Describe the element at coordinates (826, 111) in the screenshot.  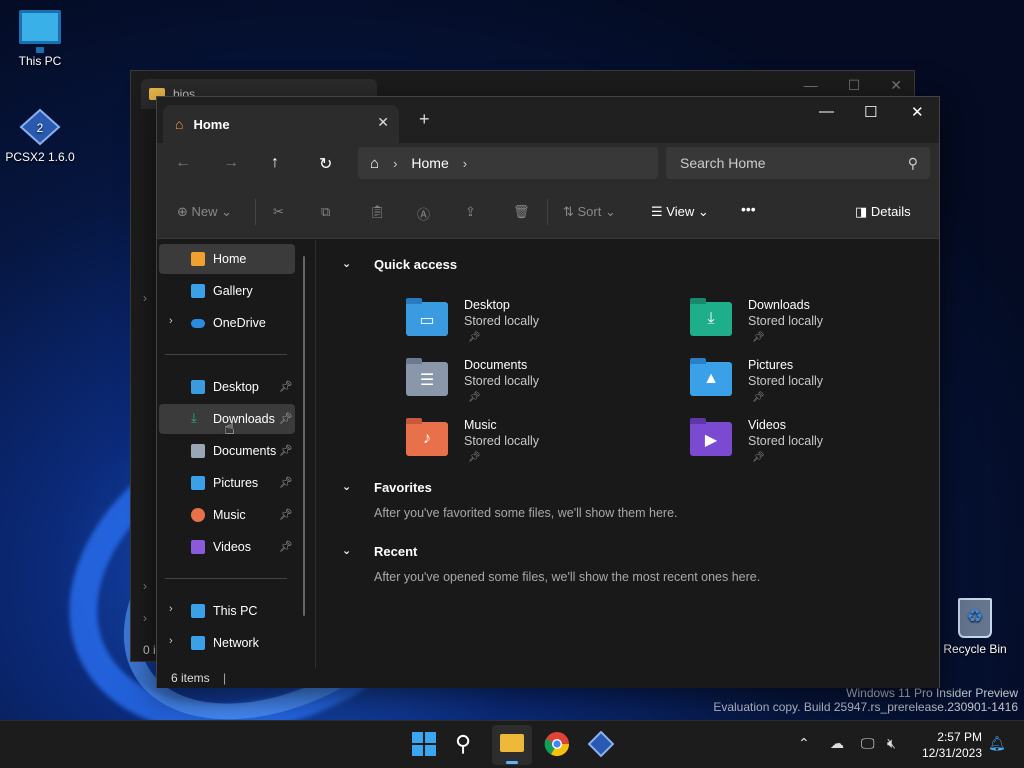
I see `minimize-button: —` at that location.